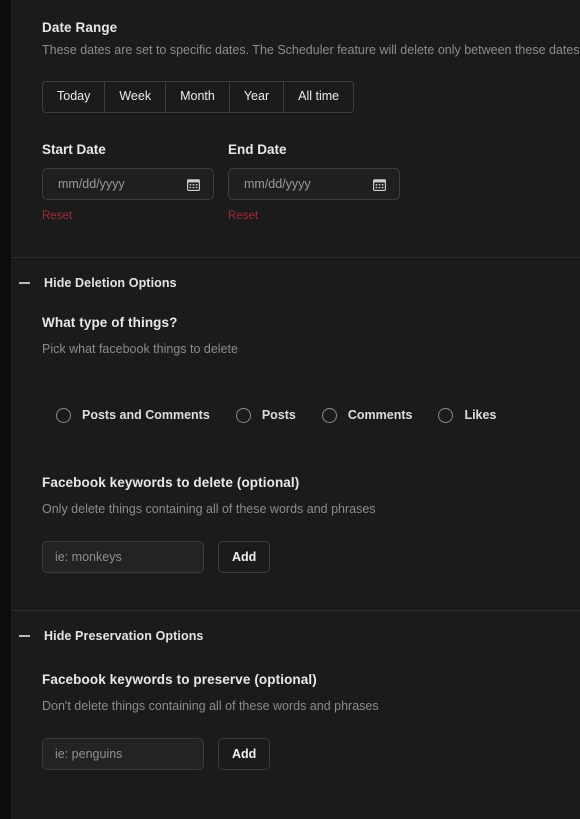 Image resolution: width=580 pixels, height=819 pixels. I want to click on radio-comments: Comments, so click(367, 415).